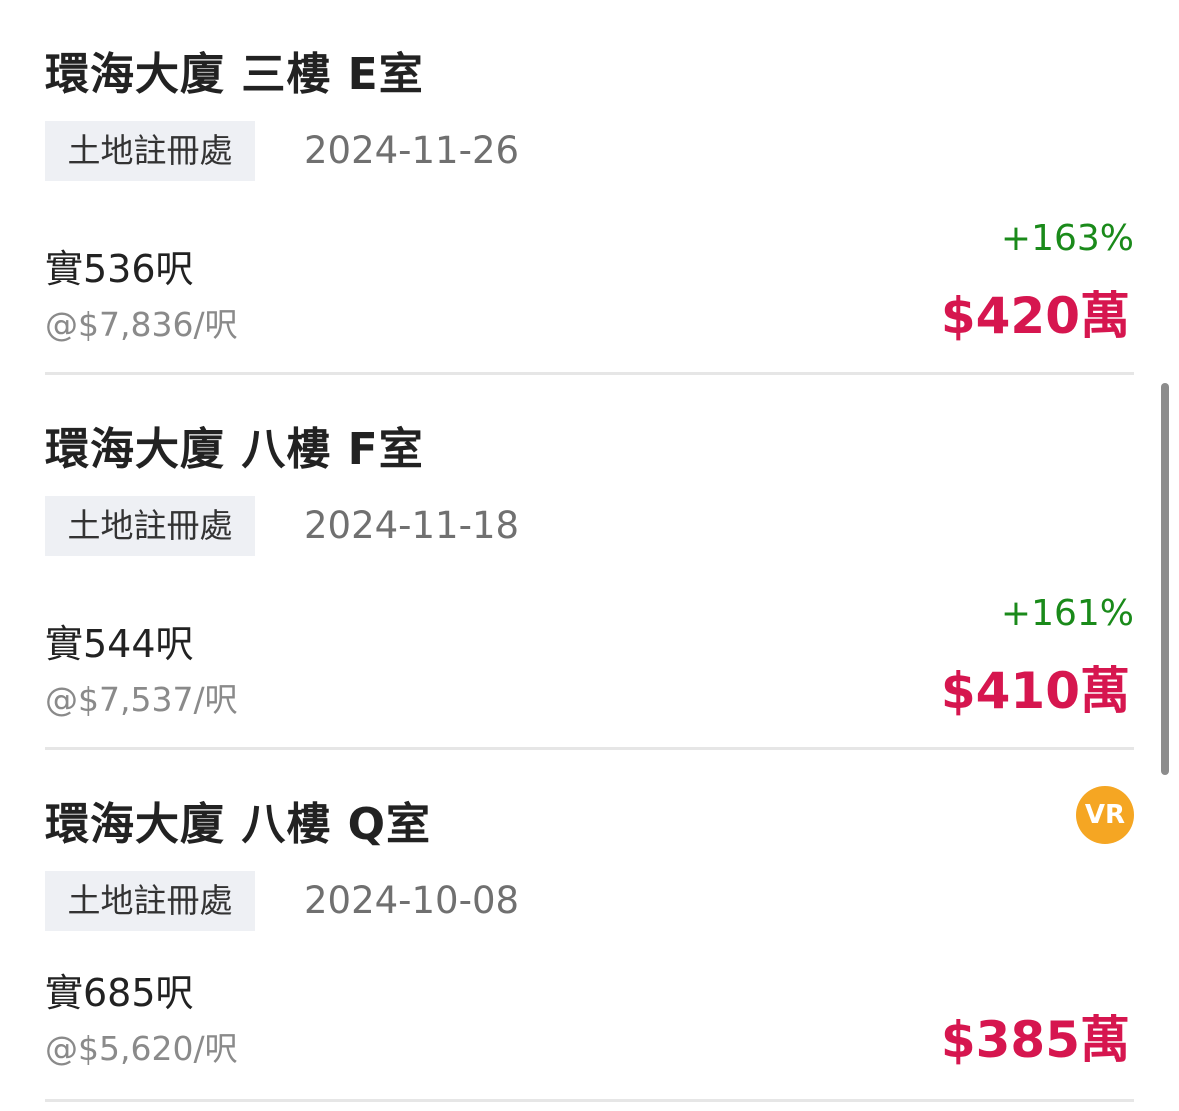  Describe the element at coordinates (119, 993) in the screenshot. I see `saleable-area: 實685呎` at that location.